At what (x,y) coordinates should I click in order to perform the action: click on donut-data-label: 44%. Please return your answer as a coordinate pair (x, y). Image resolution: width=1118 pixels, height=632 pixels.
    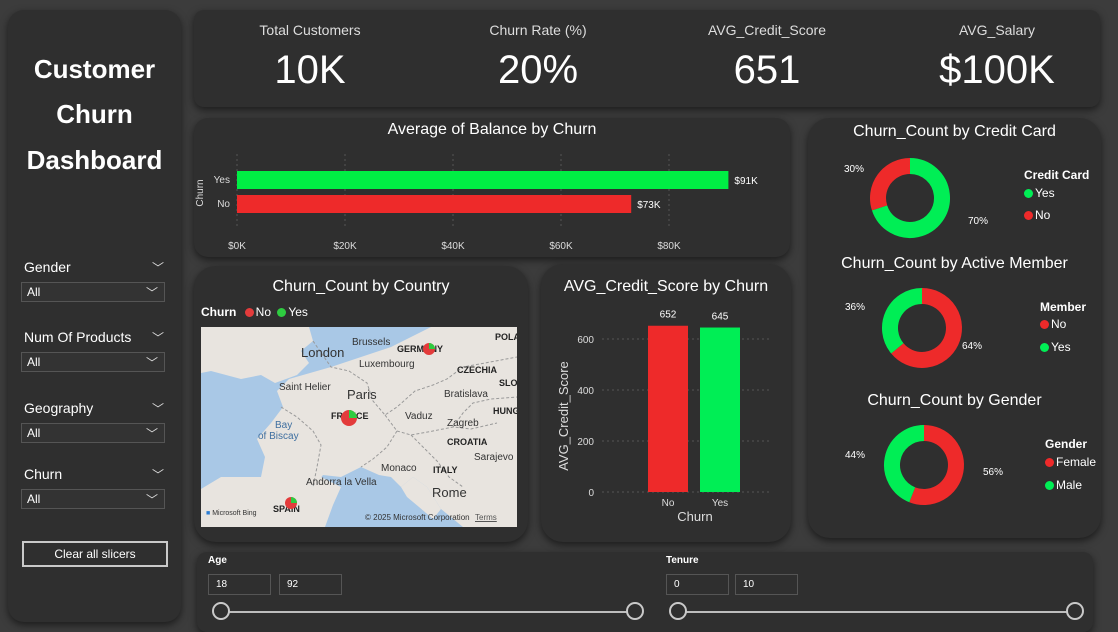
    Looking at the image, I should click on (855, 455).